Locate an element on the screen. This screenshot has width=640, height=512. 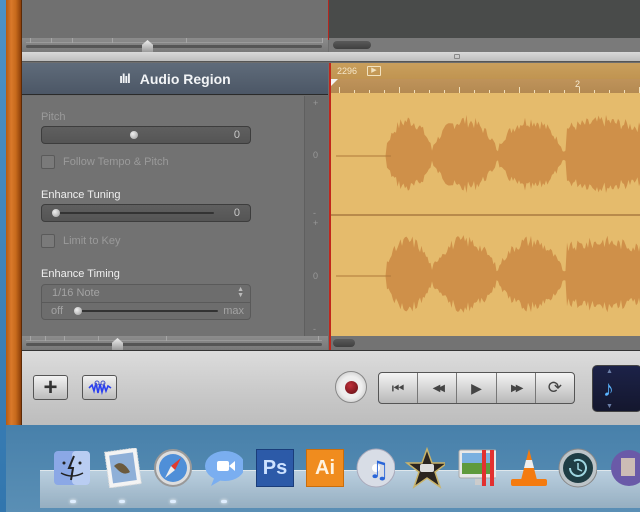
record-icon is located at coordinates (351, 387).